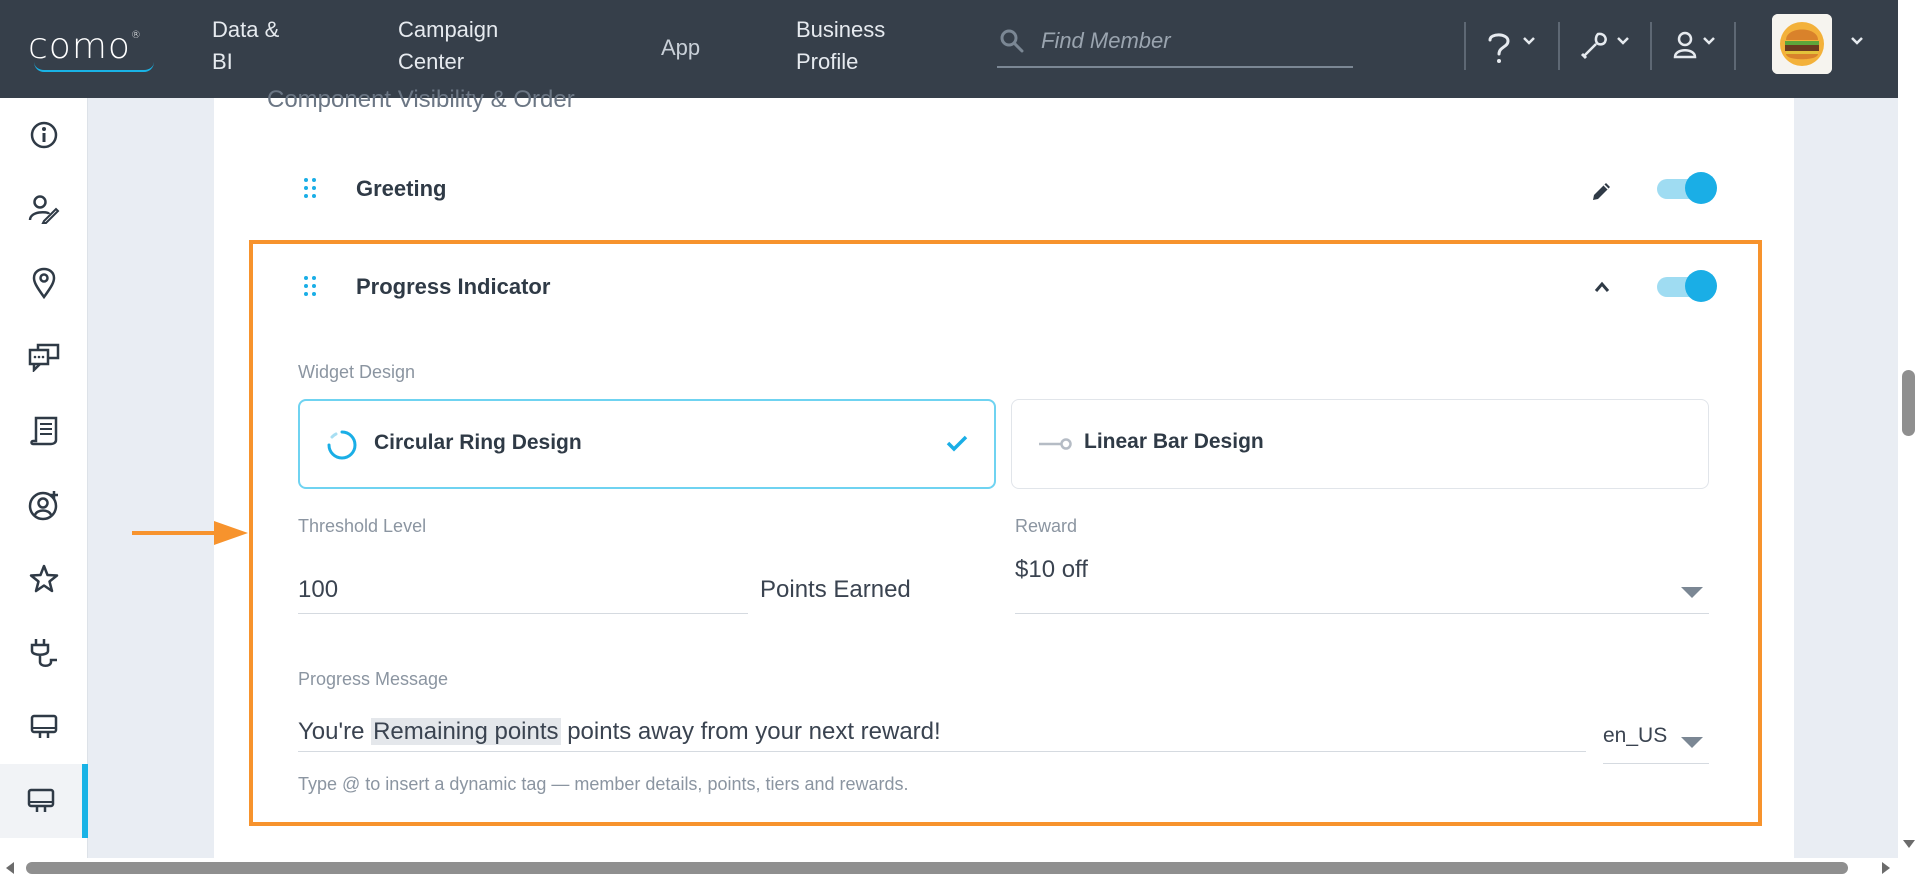 The height and width of the screenshot is (878, 1920). I want to click on nav-data-bi-line1: Data &, so click(246, 29).